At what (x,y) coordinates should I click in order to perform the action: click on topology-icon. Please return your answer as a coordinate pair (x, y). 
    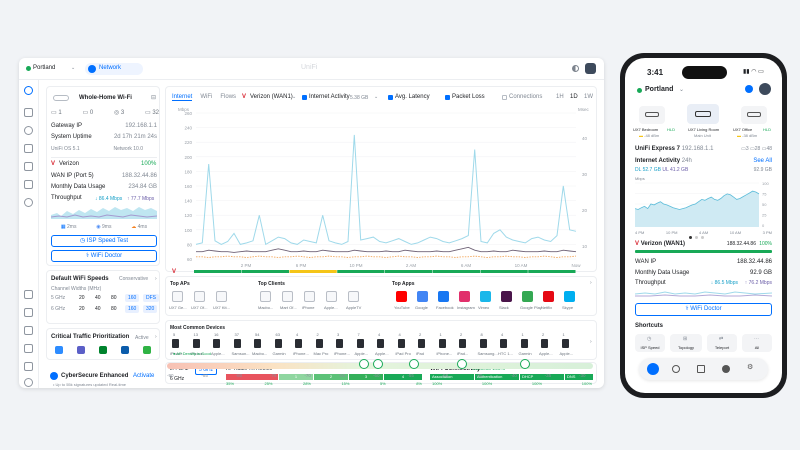
    Looking at the image, I should click on (28, 112).